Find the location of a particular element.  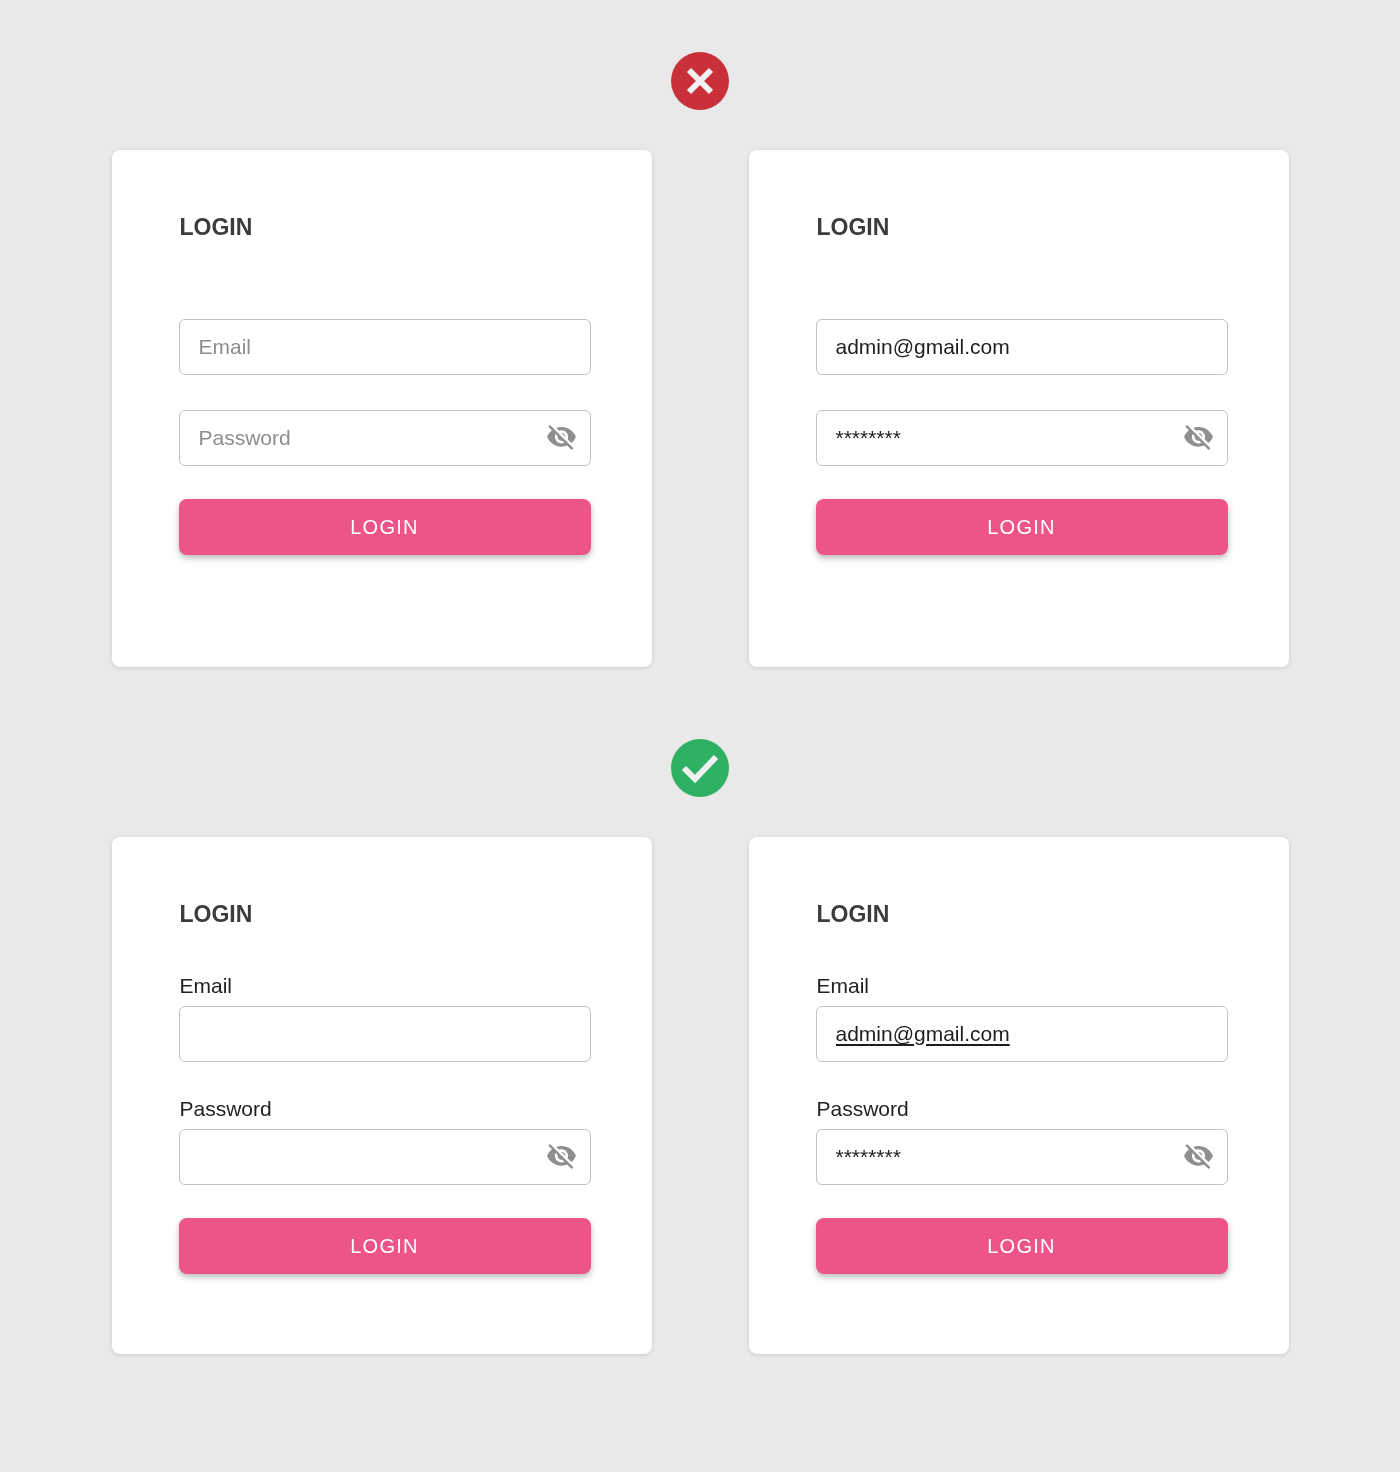

email-field: Email is located at coordinates (384, 347).